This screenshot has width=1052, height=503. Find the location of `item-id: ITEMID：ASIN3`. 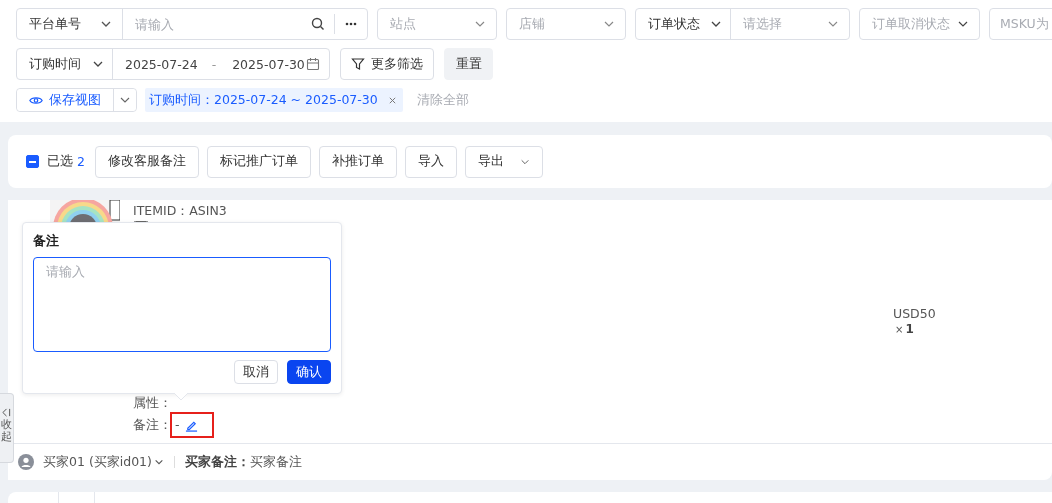

item-id: ITEMID：ASIN3 is located at coordinates (180, 211).